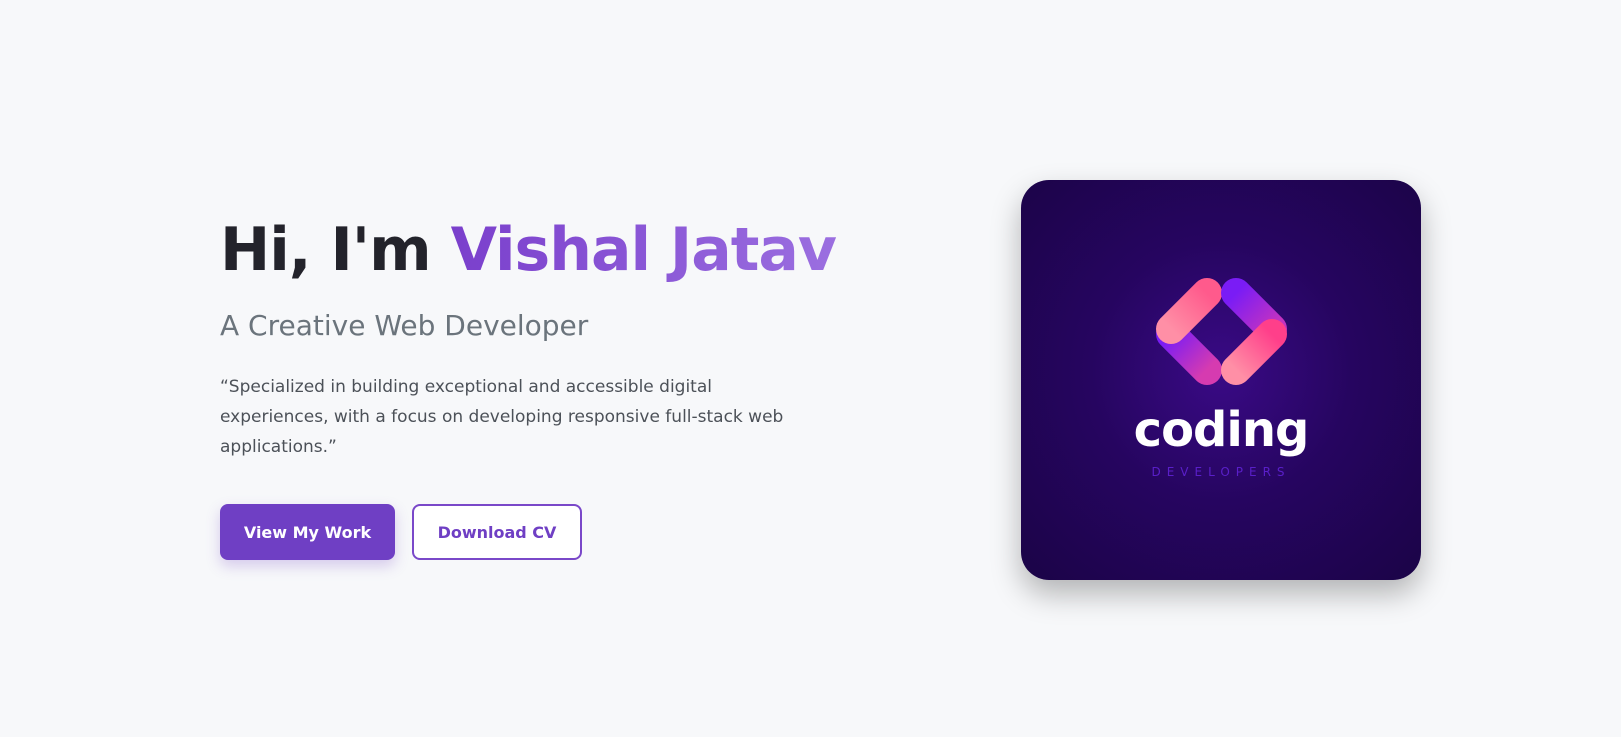  I want to click on logo-subtitle: DEVELOPERS, so click(1221, 472).